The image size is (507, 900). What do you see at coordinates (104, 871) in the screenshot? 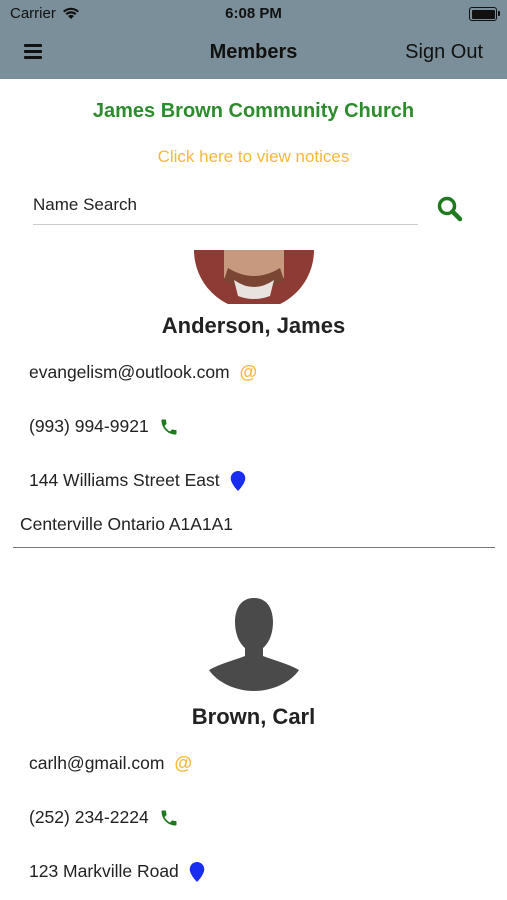
I see `address-line1: 123 Markville Road` at bounding box center [104, 871].